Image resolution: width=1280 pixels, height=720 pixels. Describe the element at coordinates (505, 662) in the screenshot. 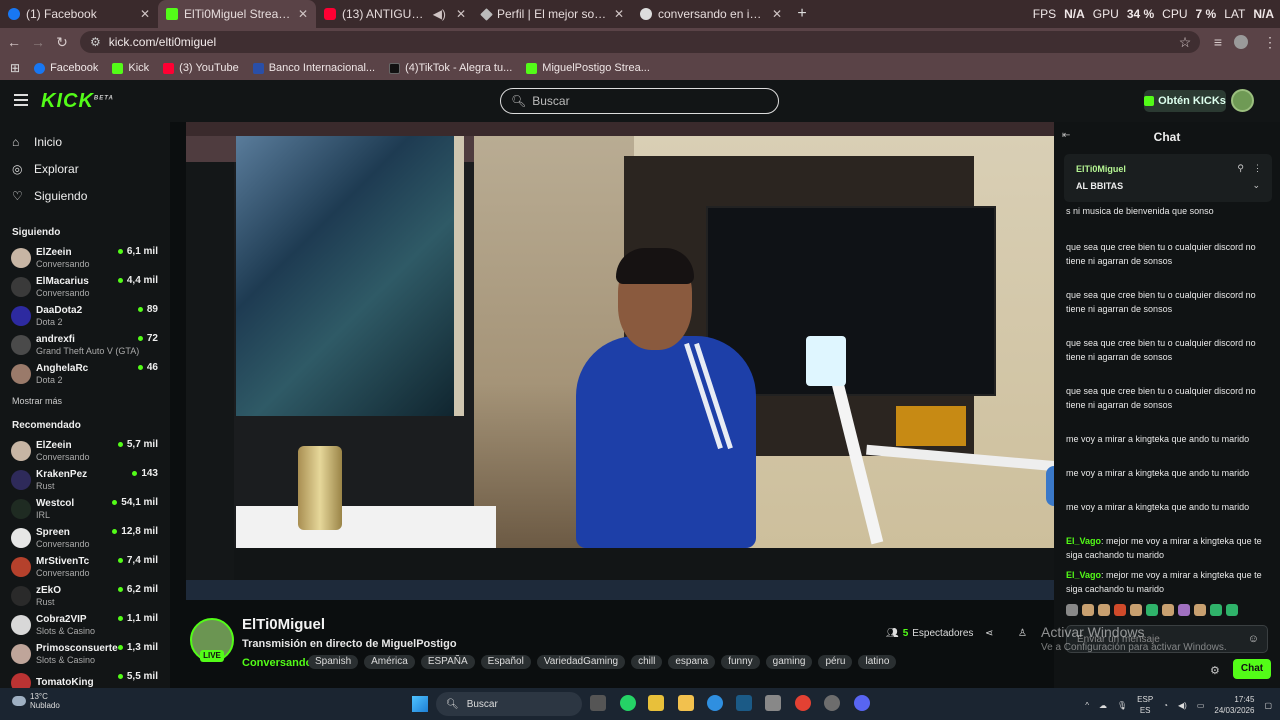

I see `tag: Español` at that location.